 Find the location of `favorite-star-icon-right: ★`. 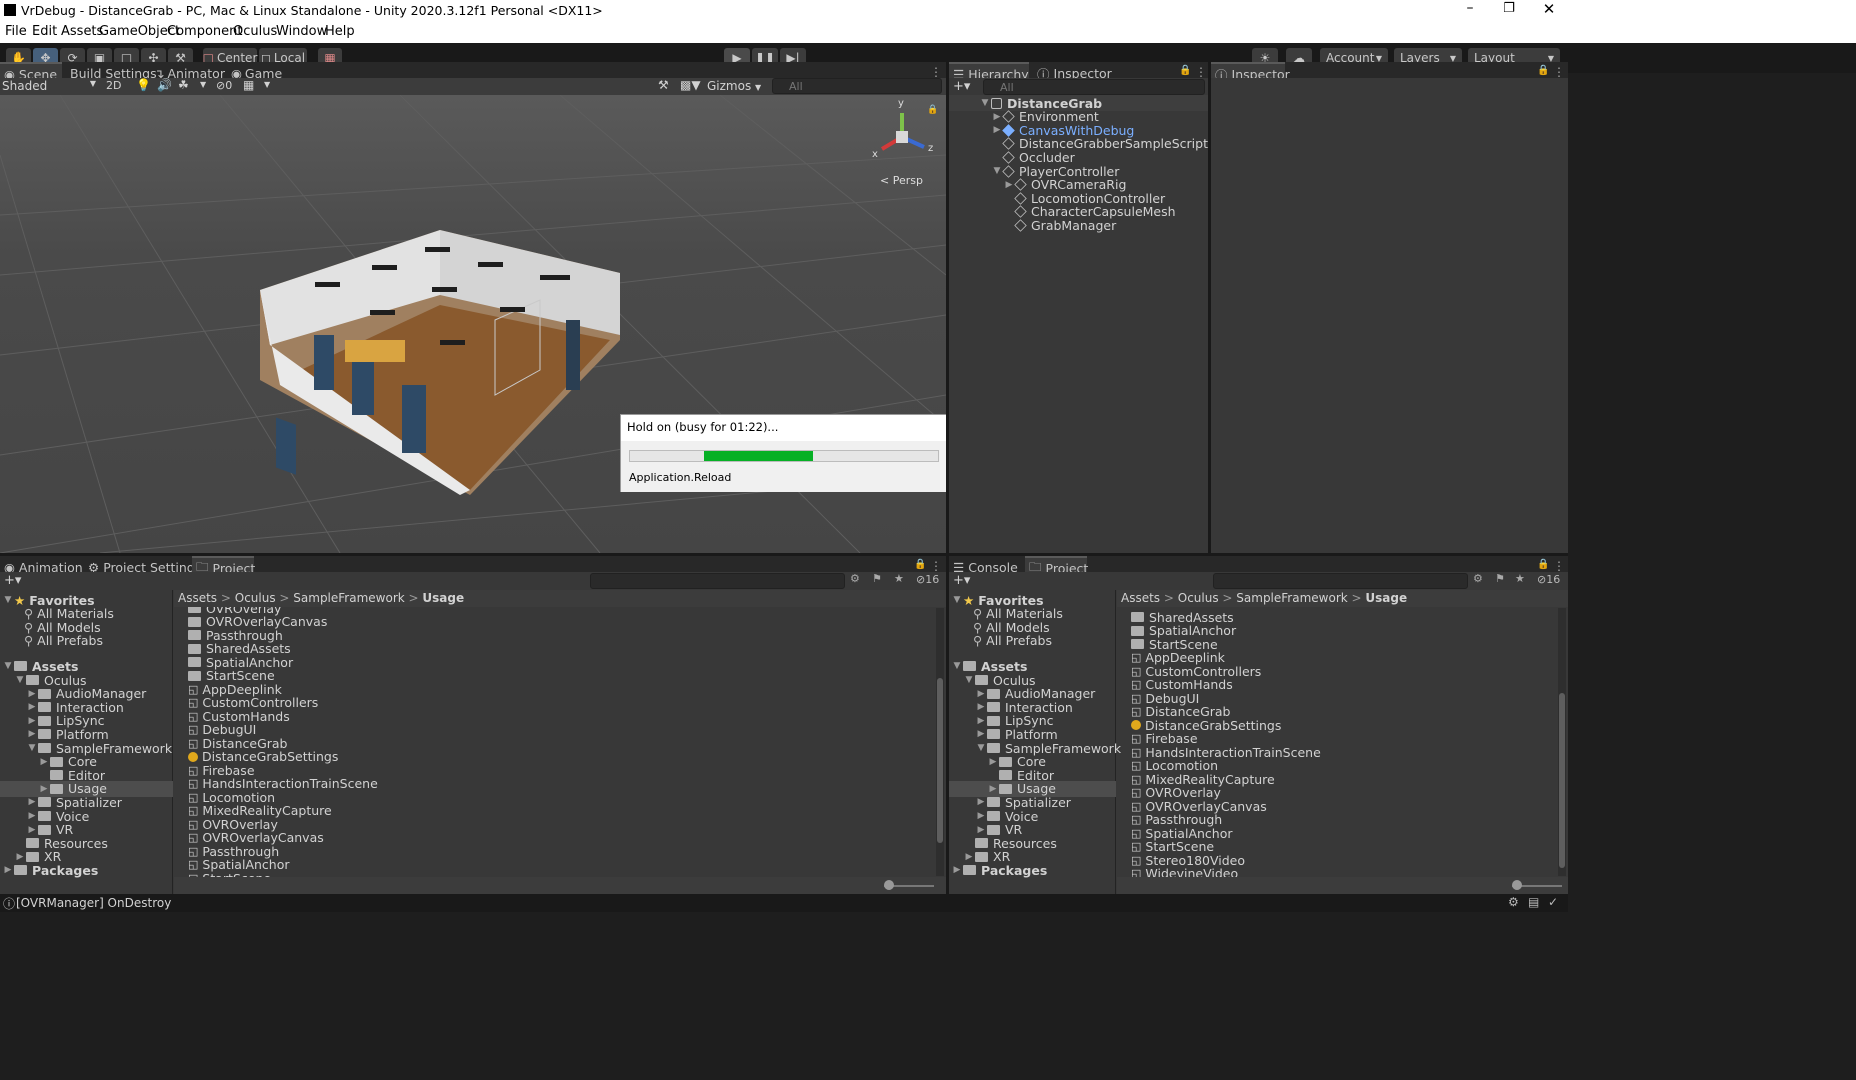

favorite-star-icon-right: ★ is located at coordinates (1520, 578).